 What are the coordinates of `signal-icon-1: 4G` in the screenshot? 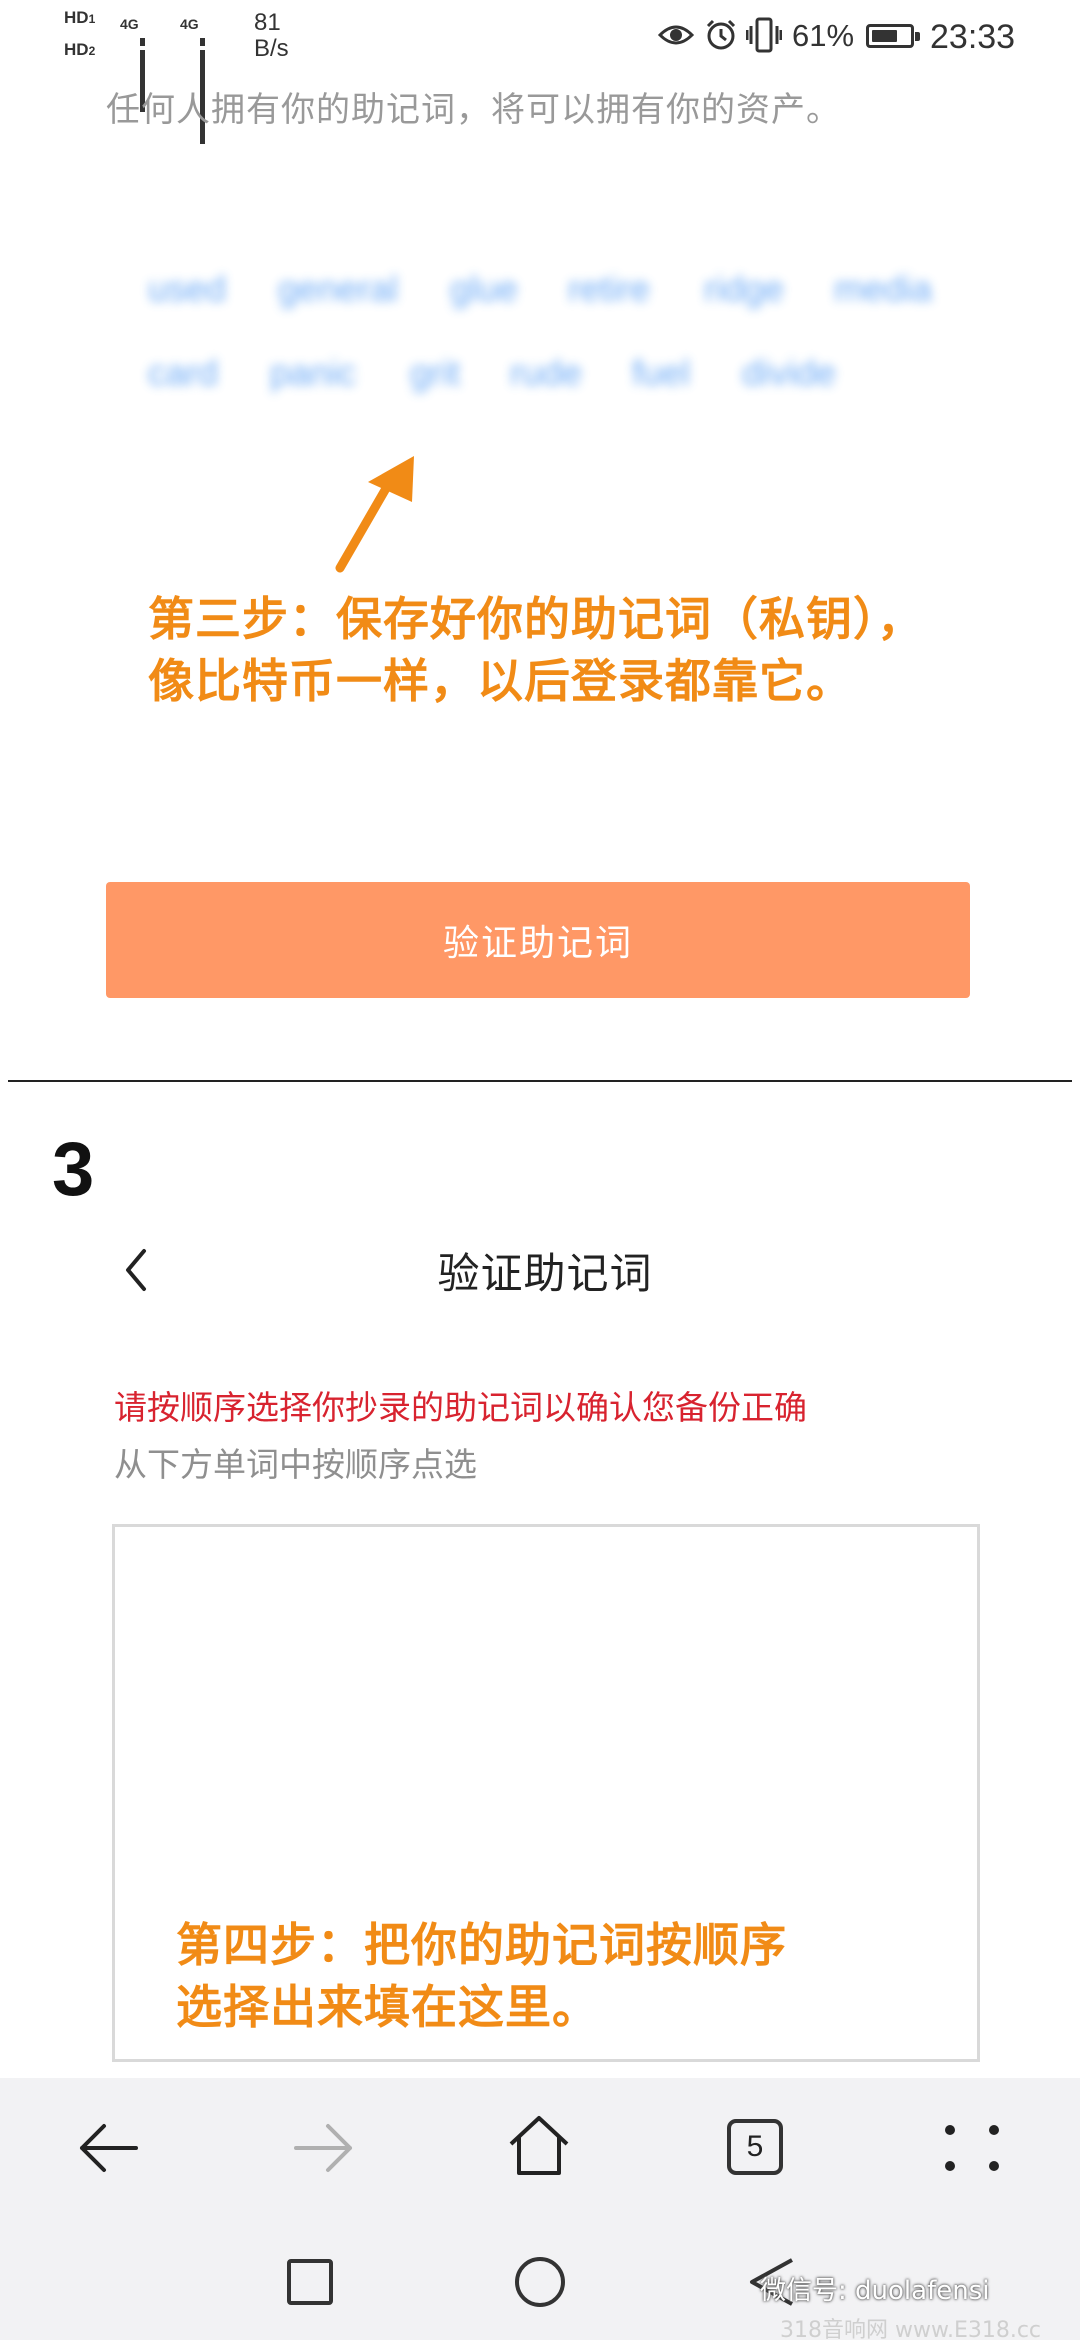 It's located at (132, 64).